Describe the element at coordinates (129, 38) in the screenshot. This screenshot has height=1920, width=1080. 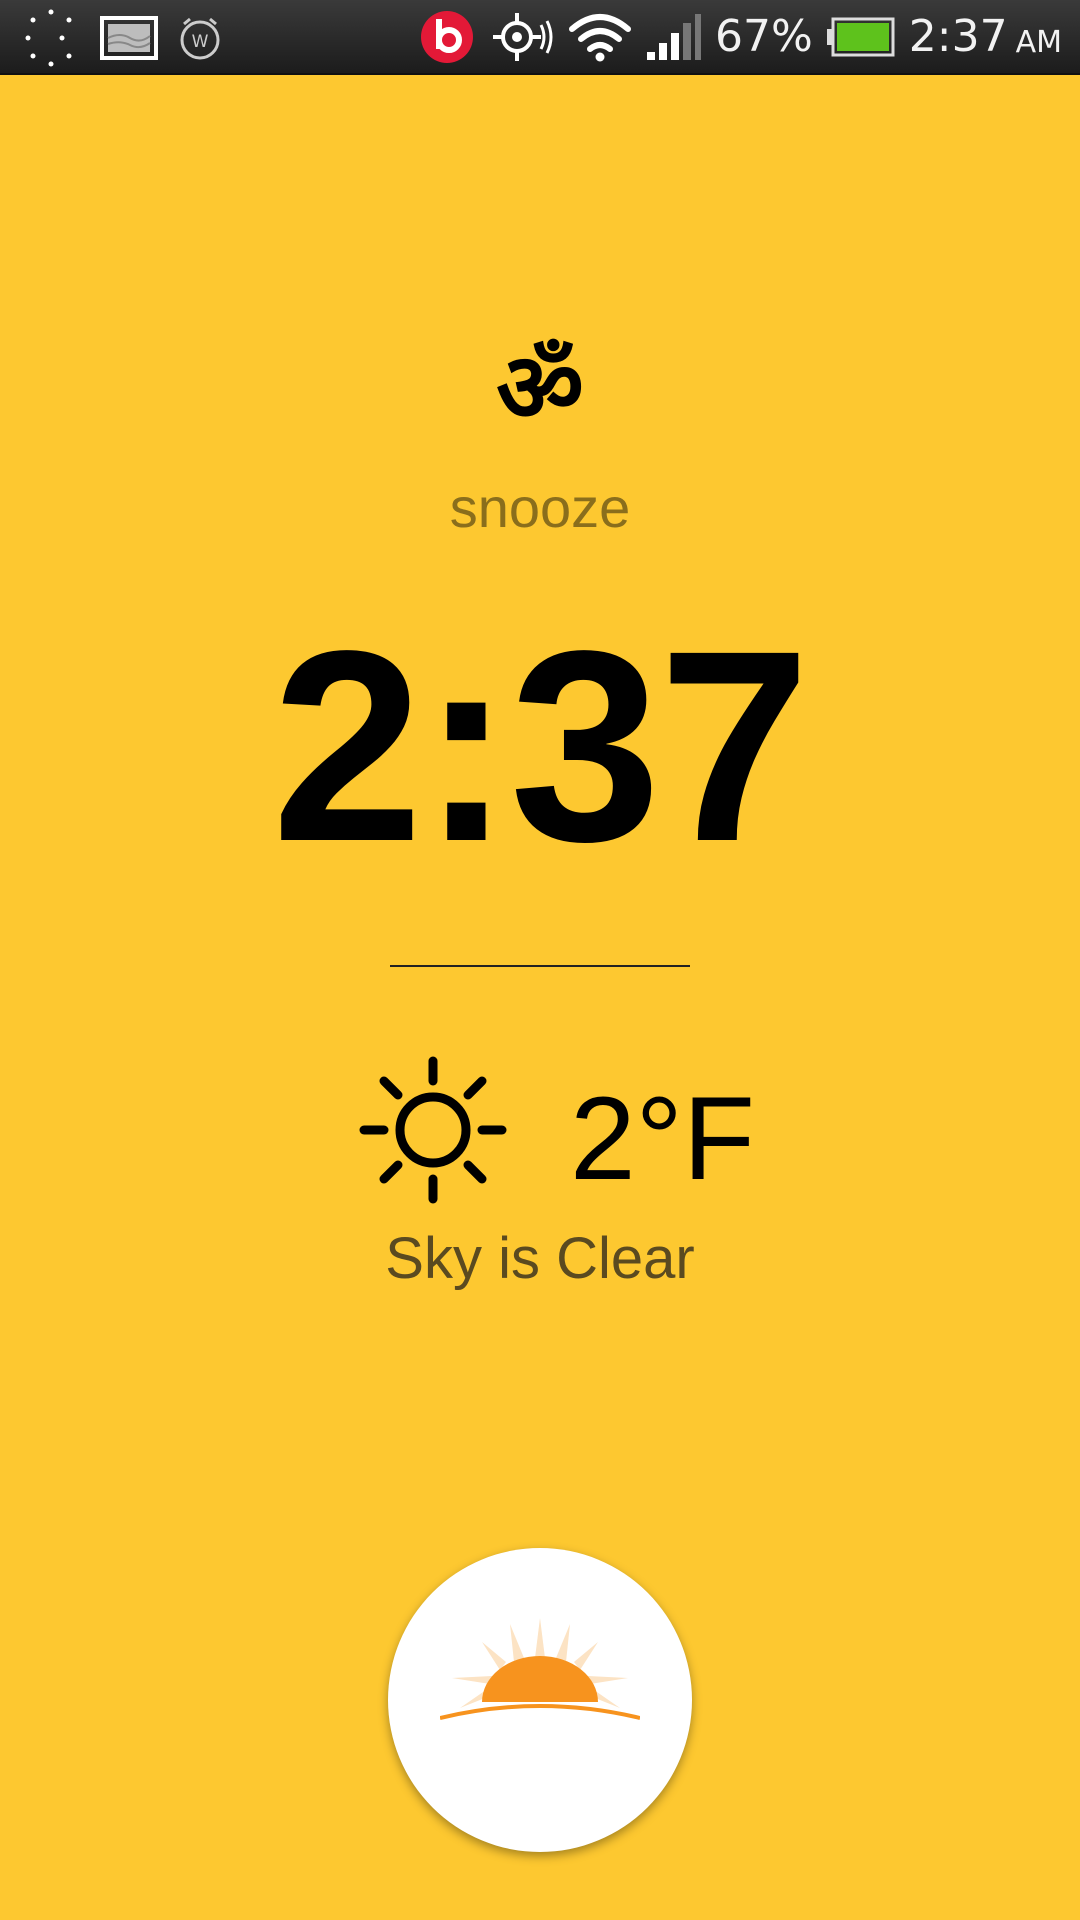
I see `gallery-icon` at that location.